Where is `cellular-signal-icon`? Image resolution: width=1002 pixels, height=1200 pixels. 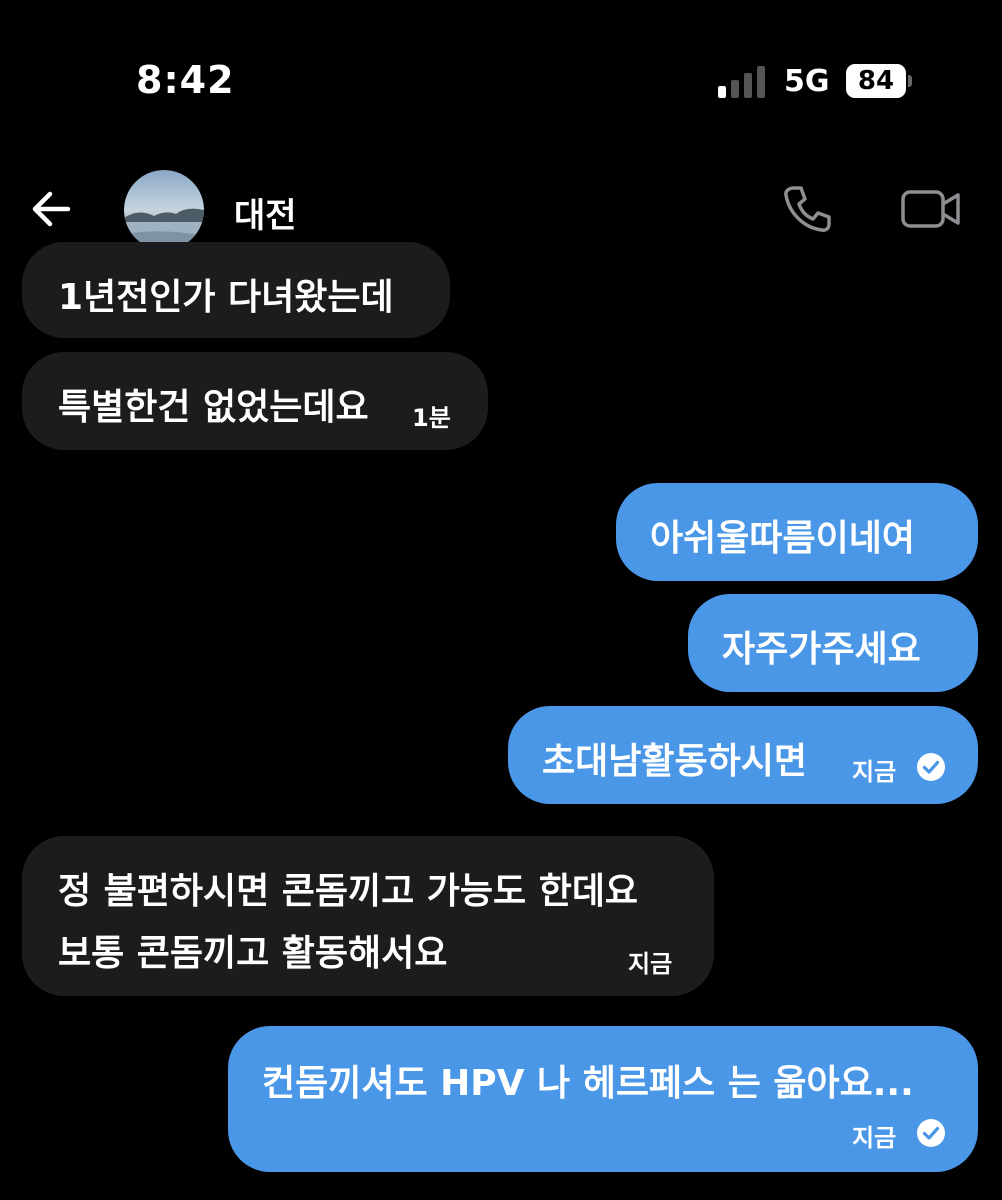 cellular-signal-icon is located at coordinates (741, 82).